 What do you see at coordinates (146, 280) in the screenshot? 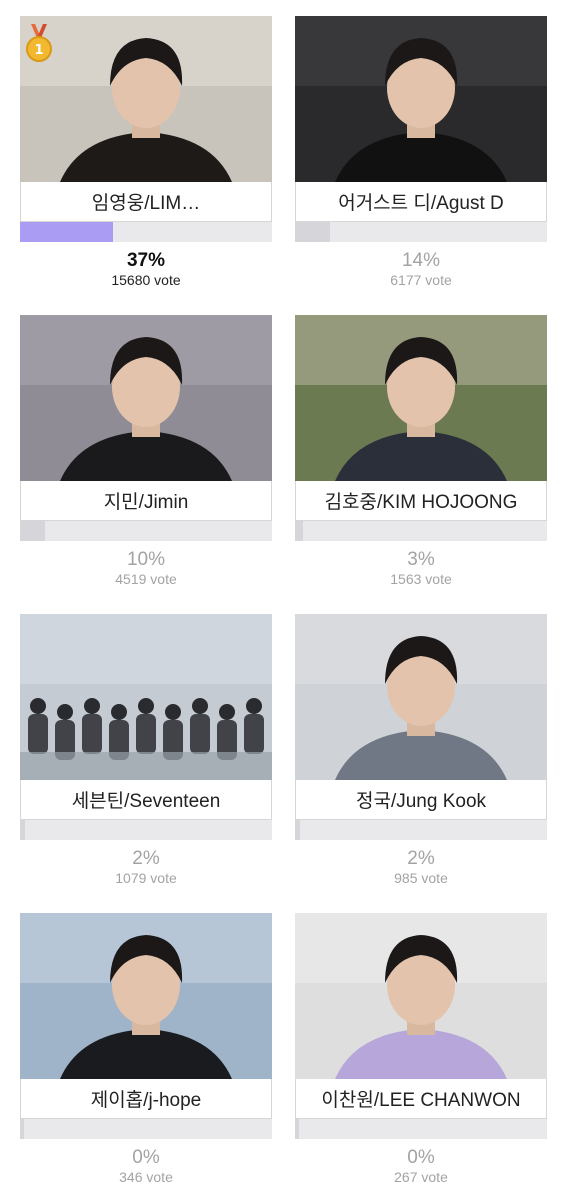
I see `vote-count: 15680 vote` at bounding box center [146, 280].